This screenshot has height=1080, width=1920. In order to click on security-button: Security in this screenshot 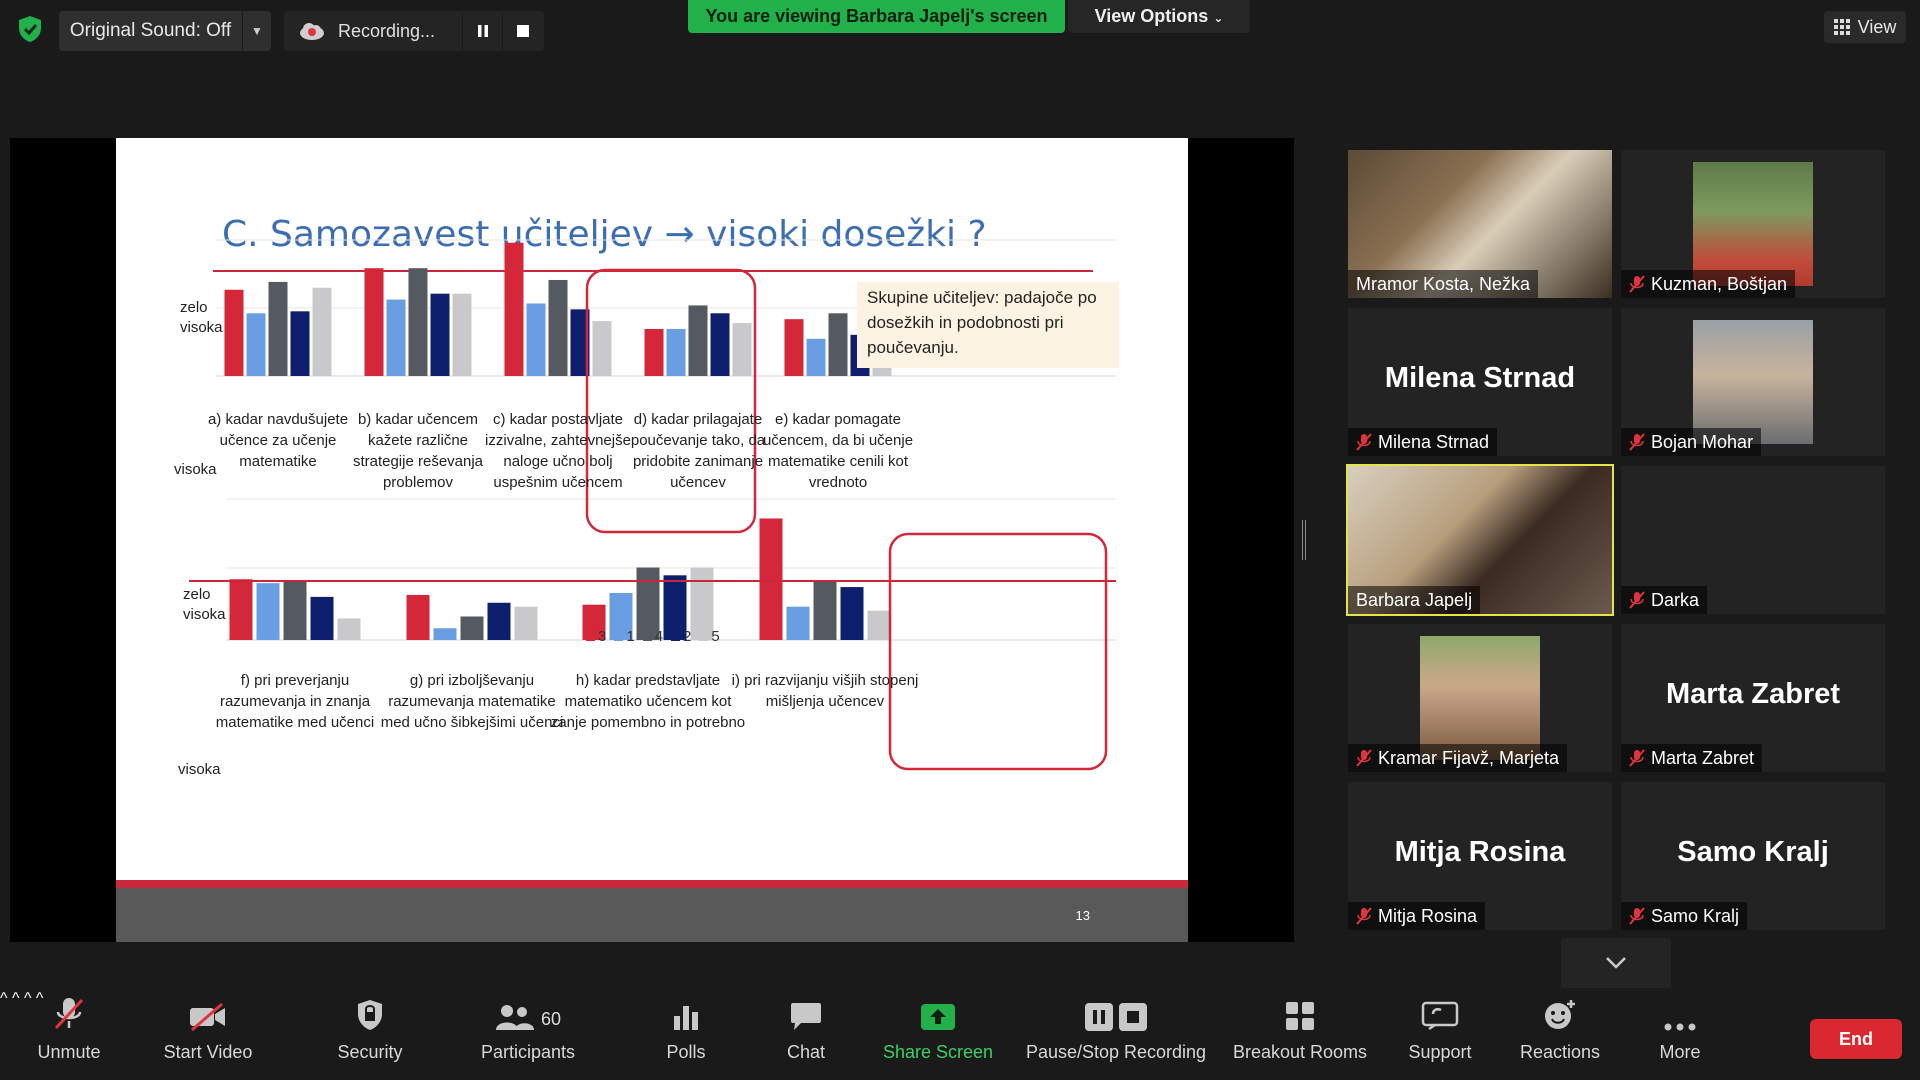, I will do `click(370, 1035)`.